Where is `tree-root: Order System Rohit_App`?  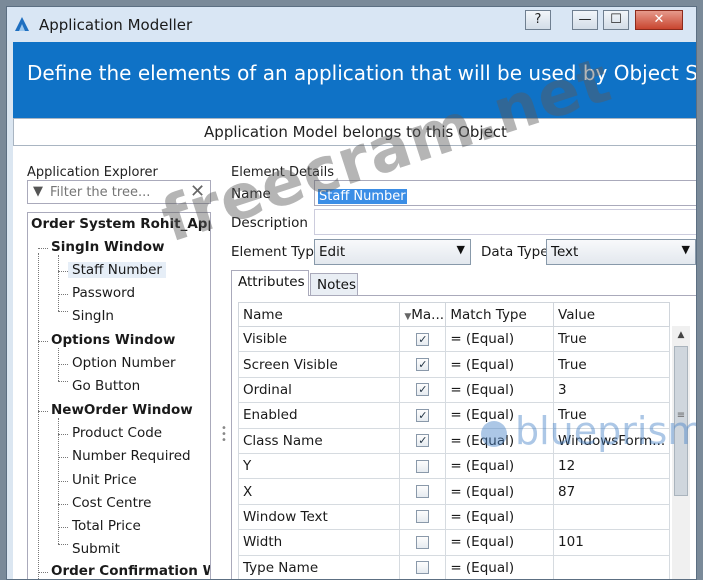 tree-root: Order System Rohit_App is located at coordinates (120, 224).